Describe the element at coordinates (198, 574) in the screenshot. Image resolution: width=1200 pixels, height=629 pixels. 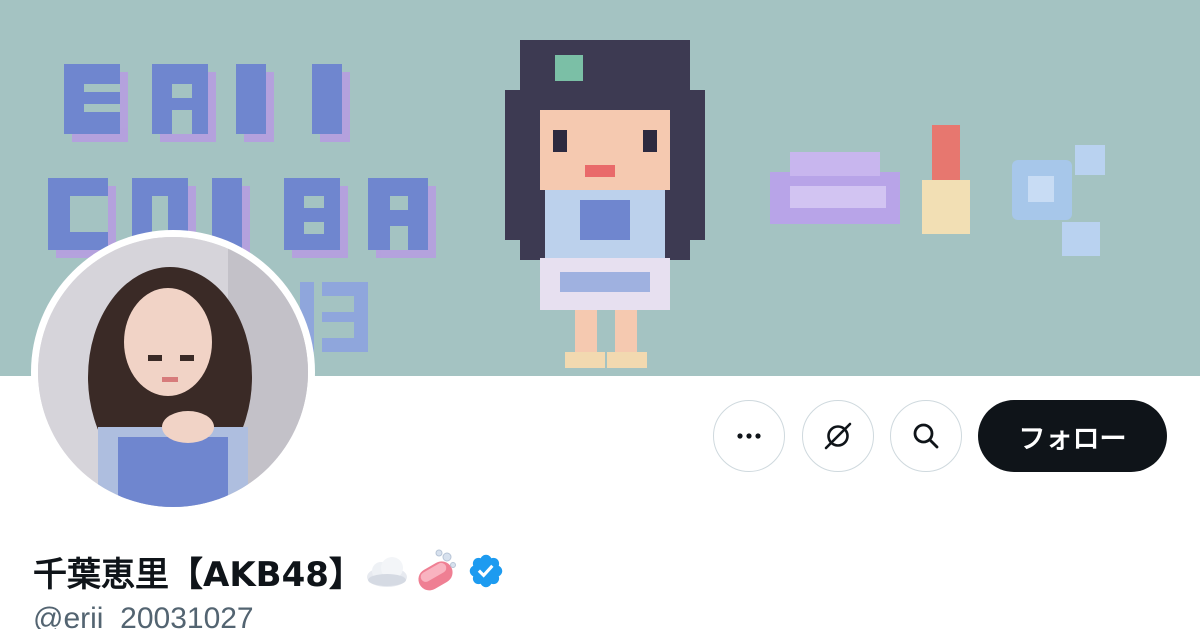
I see `display-name: 千葉恵里【AKB48】` at that location.